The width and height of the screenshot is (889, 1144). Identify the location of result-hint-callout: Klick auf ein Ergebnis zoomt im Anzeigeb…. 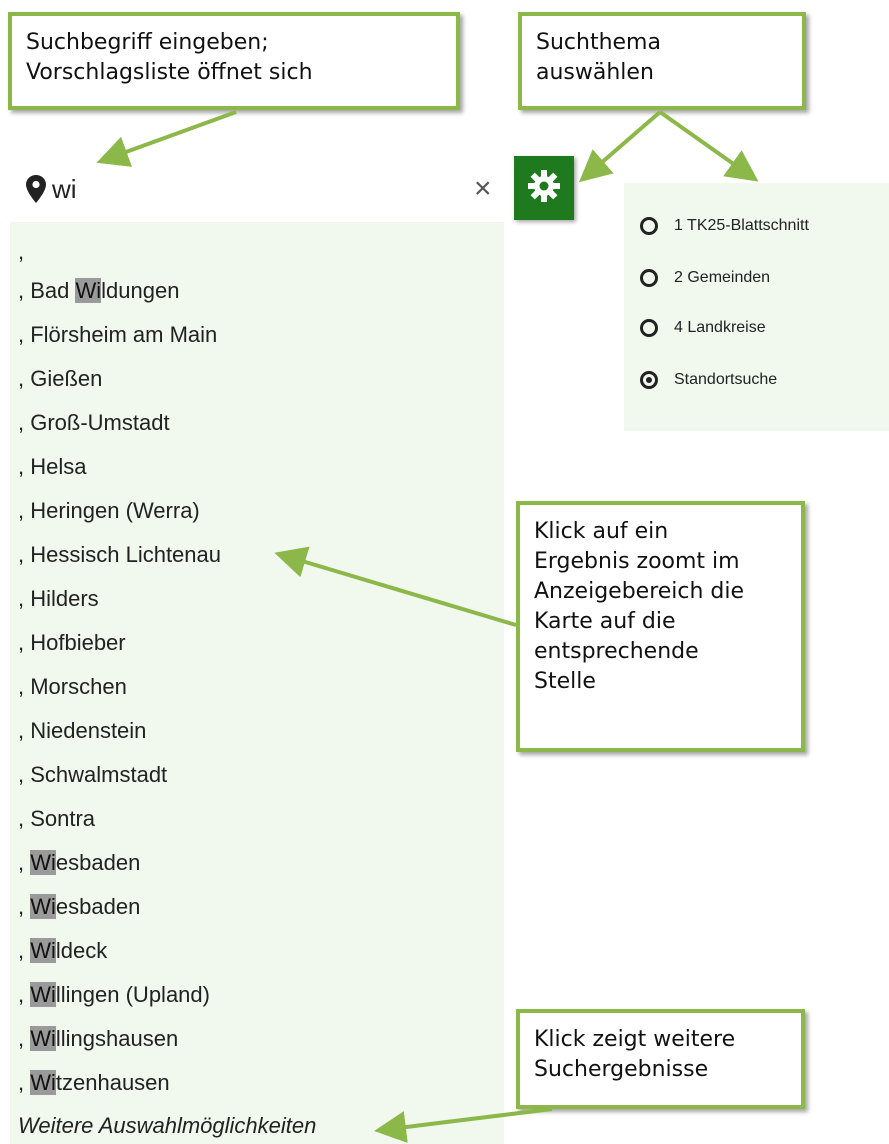
(660, 626).